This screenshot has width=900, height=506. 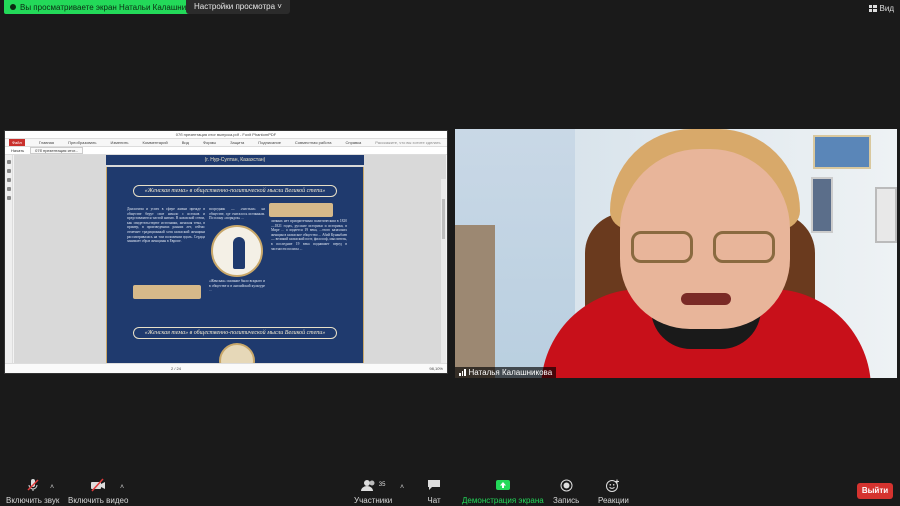 I want to click on video-options-caret-icon: ˄, so click(x=122, y=487).